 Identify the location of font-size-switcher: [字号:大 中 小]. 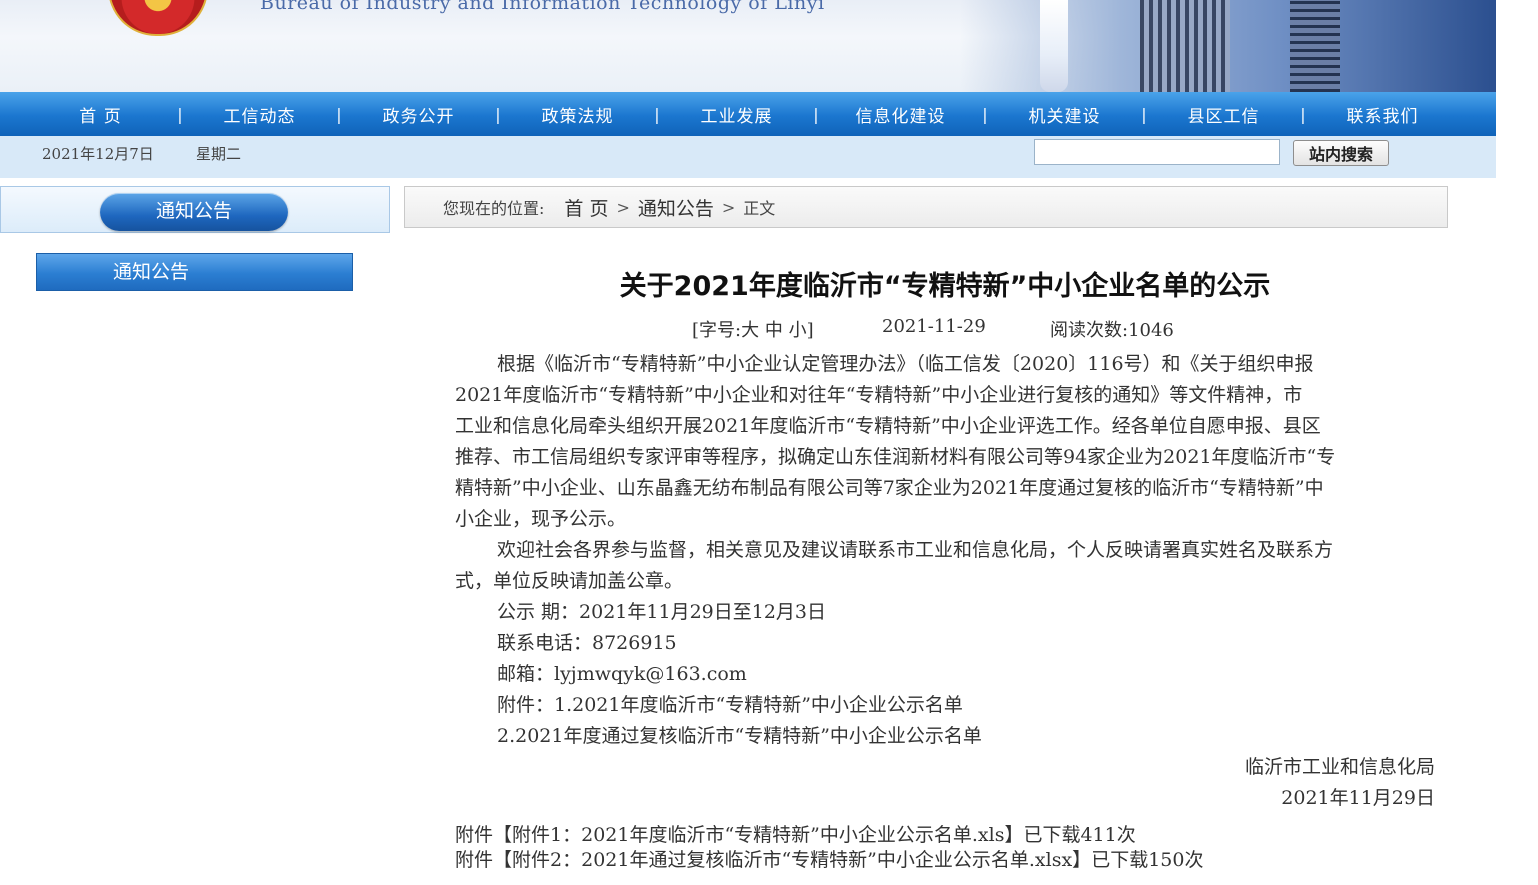
(753, 329).